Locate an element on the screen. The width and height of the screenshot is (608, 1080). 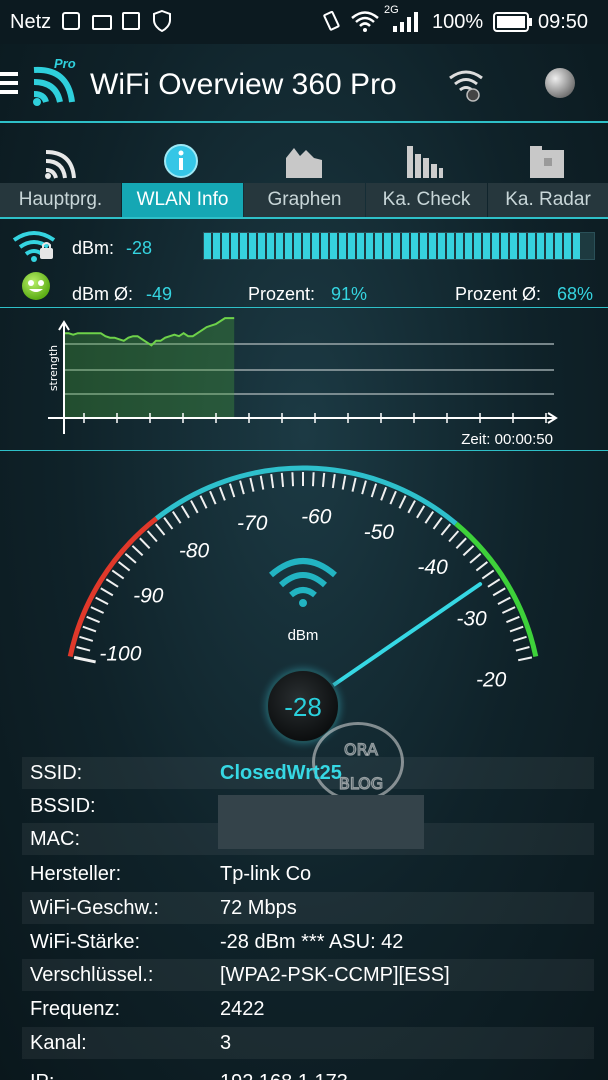
wifi-status-icon is located at coordinates (466, 84).